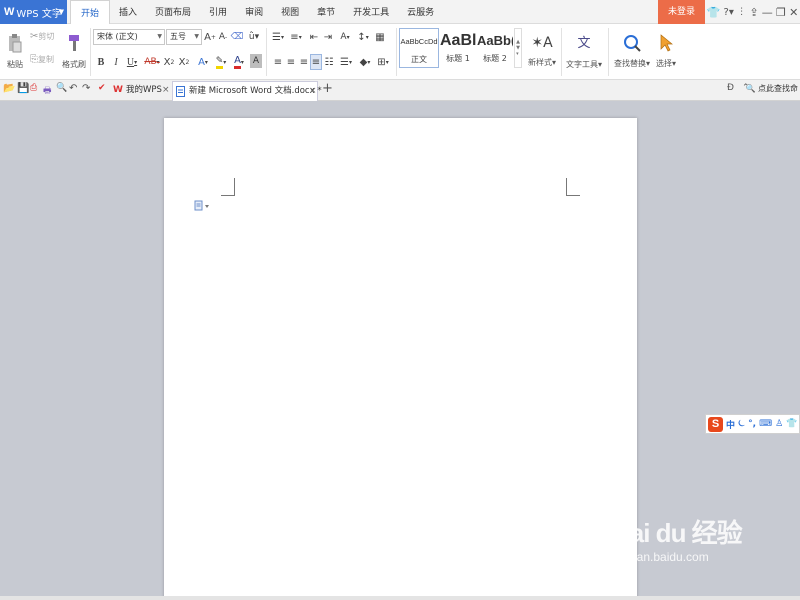 This screenshot has width=800, height=600. Describe the element at coordinates (15, 51) in the screenshot. I see `paste-button: 粘贴` at that location.